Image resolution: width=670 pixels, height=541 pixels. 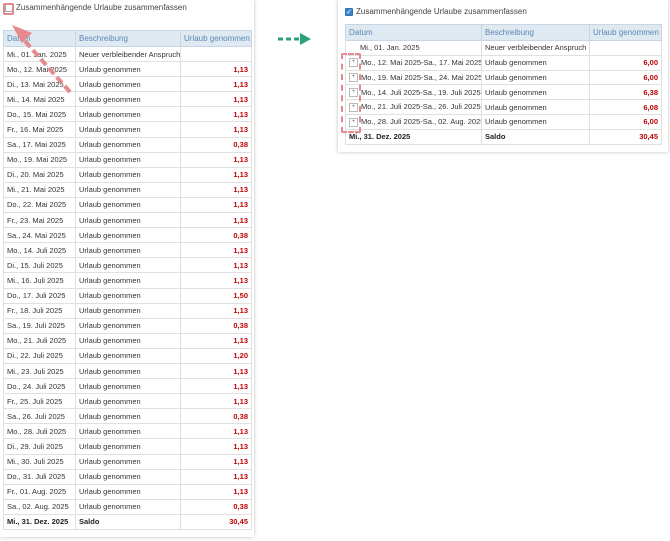 I want to click on date-text: Mi., 16. Juli 2025, so click(x=35, y=280).